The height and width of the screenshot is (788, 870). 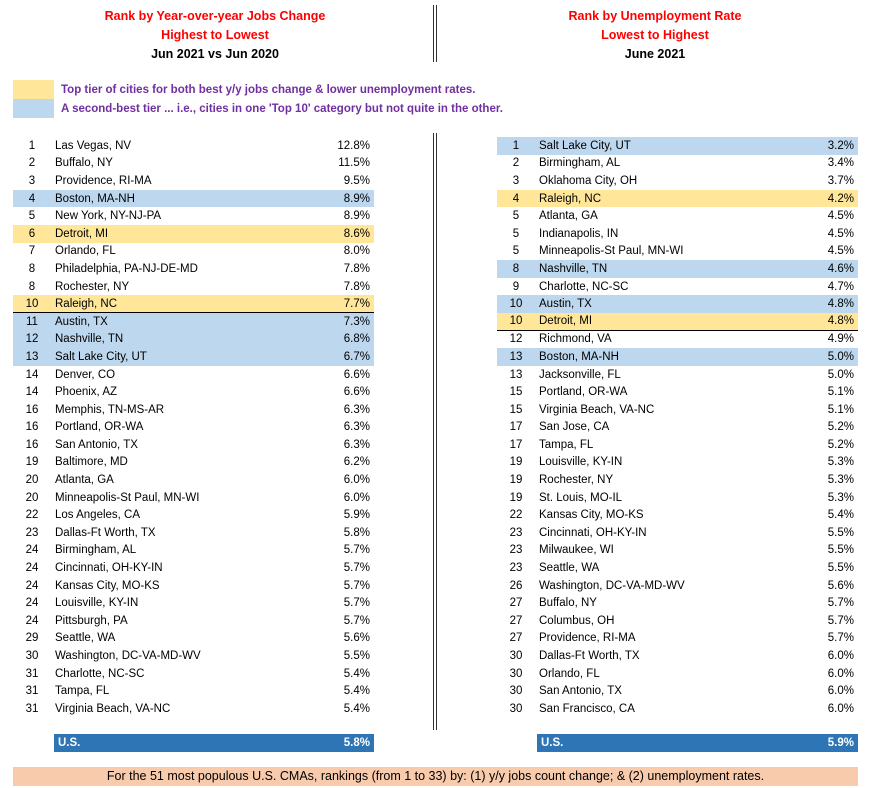 I want to click on city-cell: Boston, MA-NH, so click(x=95, y=198).